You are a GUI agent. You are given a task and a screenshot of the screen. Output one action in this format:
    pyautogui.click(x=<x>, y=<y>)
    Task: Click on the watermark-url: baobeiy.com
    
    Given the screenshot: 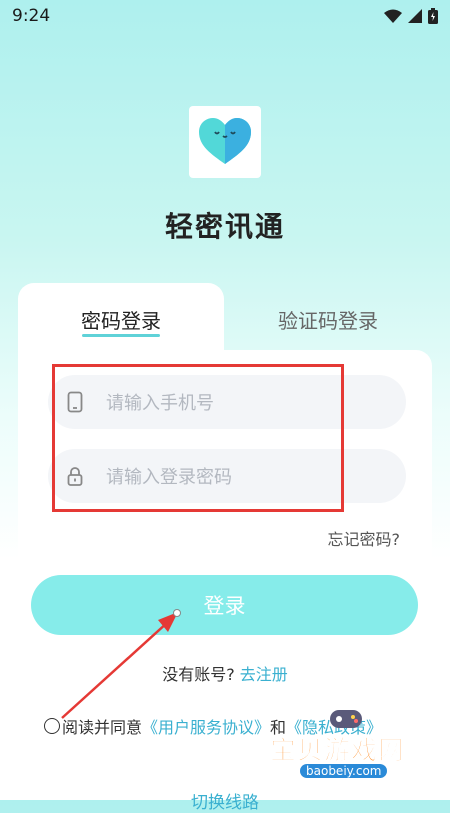 What is the action you would take?
    pyautogui.click(x=344, y=771)
    